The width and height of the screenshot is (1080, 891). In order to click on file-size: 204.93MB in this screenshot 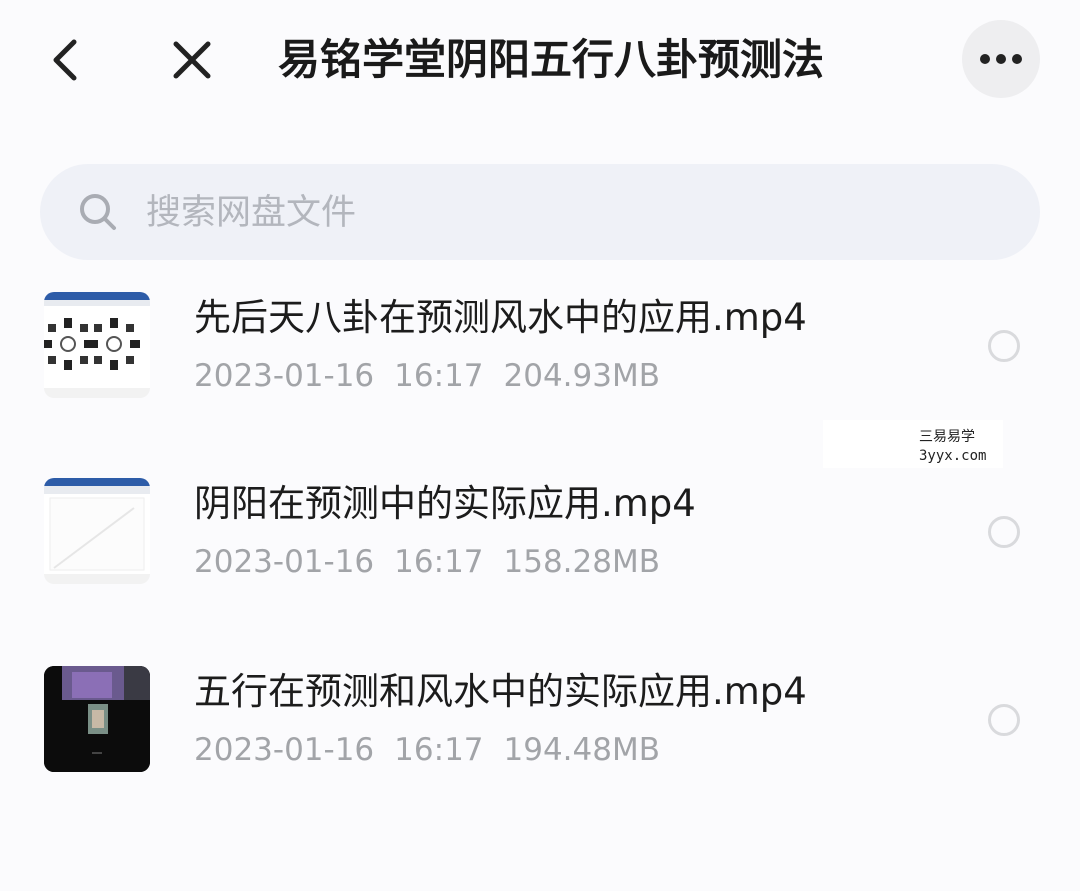, I will do `click(581, 376)`.